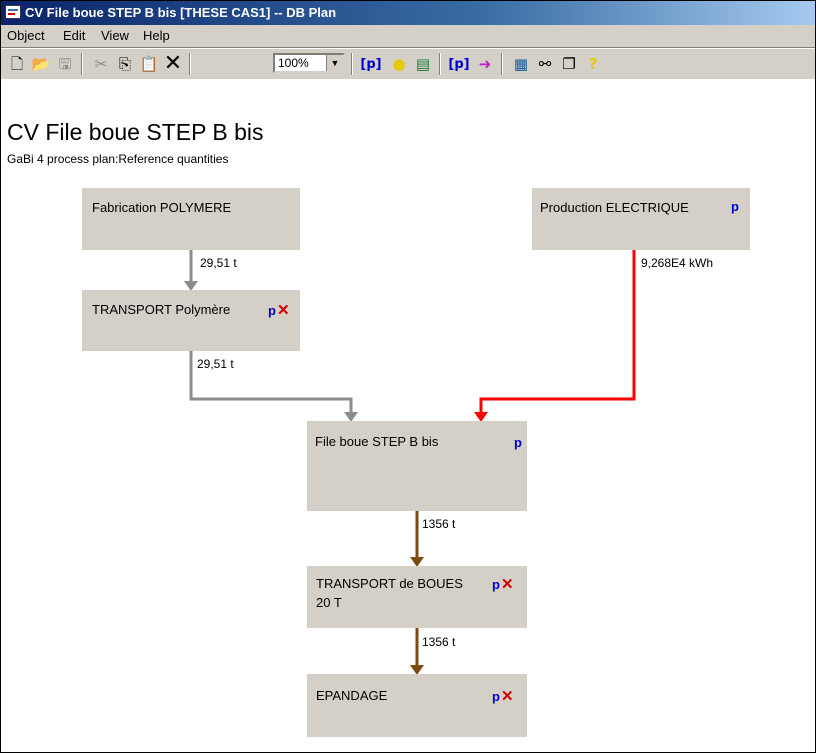  I want to click on zoom-value: 100%, so click(293, 63).